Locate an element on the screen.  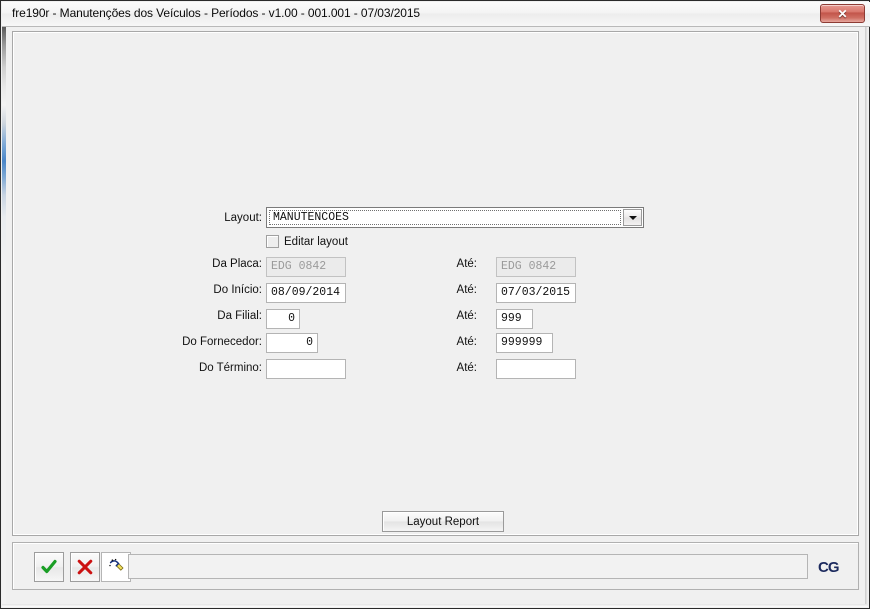
chevron-down-glyph is located at coordinates (632, 217).